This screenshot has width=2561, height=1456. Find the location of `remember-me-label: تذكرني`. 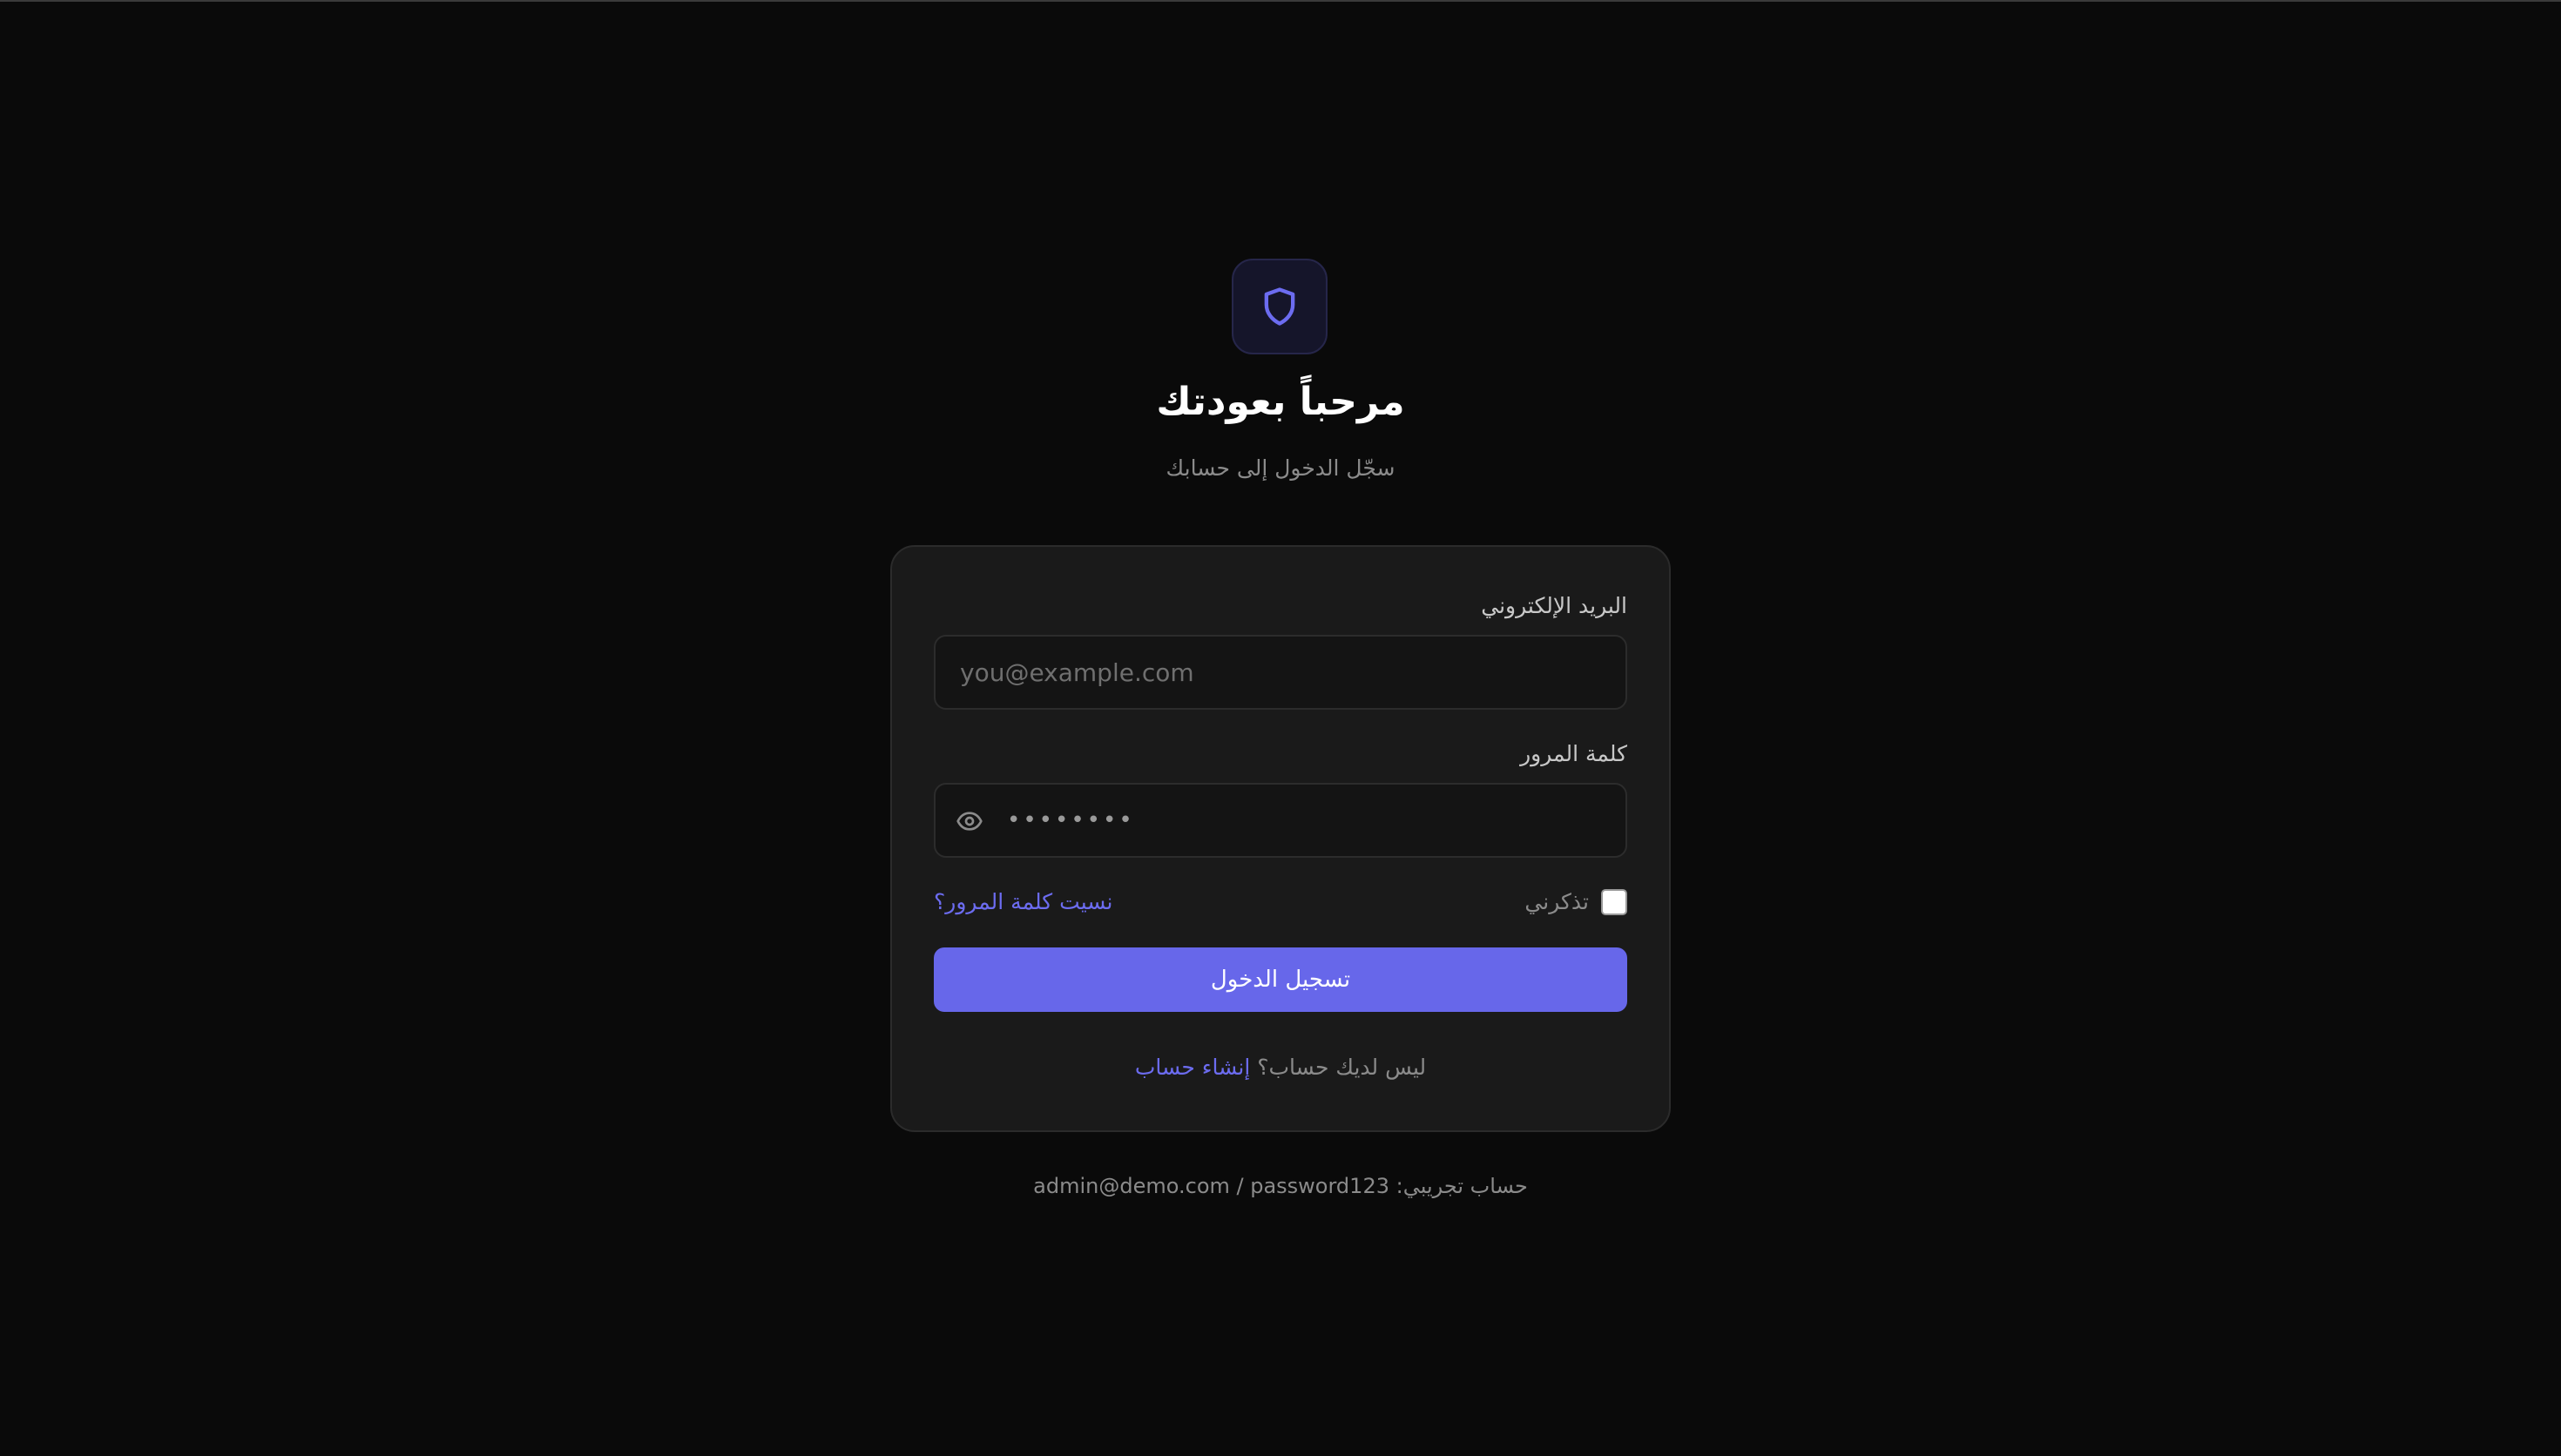

remember-me-label: تذكرني is located at coordinates (1556, 902).